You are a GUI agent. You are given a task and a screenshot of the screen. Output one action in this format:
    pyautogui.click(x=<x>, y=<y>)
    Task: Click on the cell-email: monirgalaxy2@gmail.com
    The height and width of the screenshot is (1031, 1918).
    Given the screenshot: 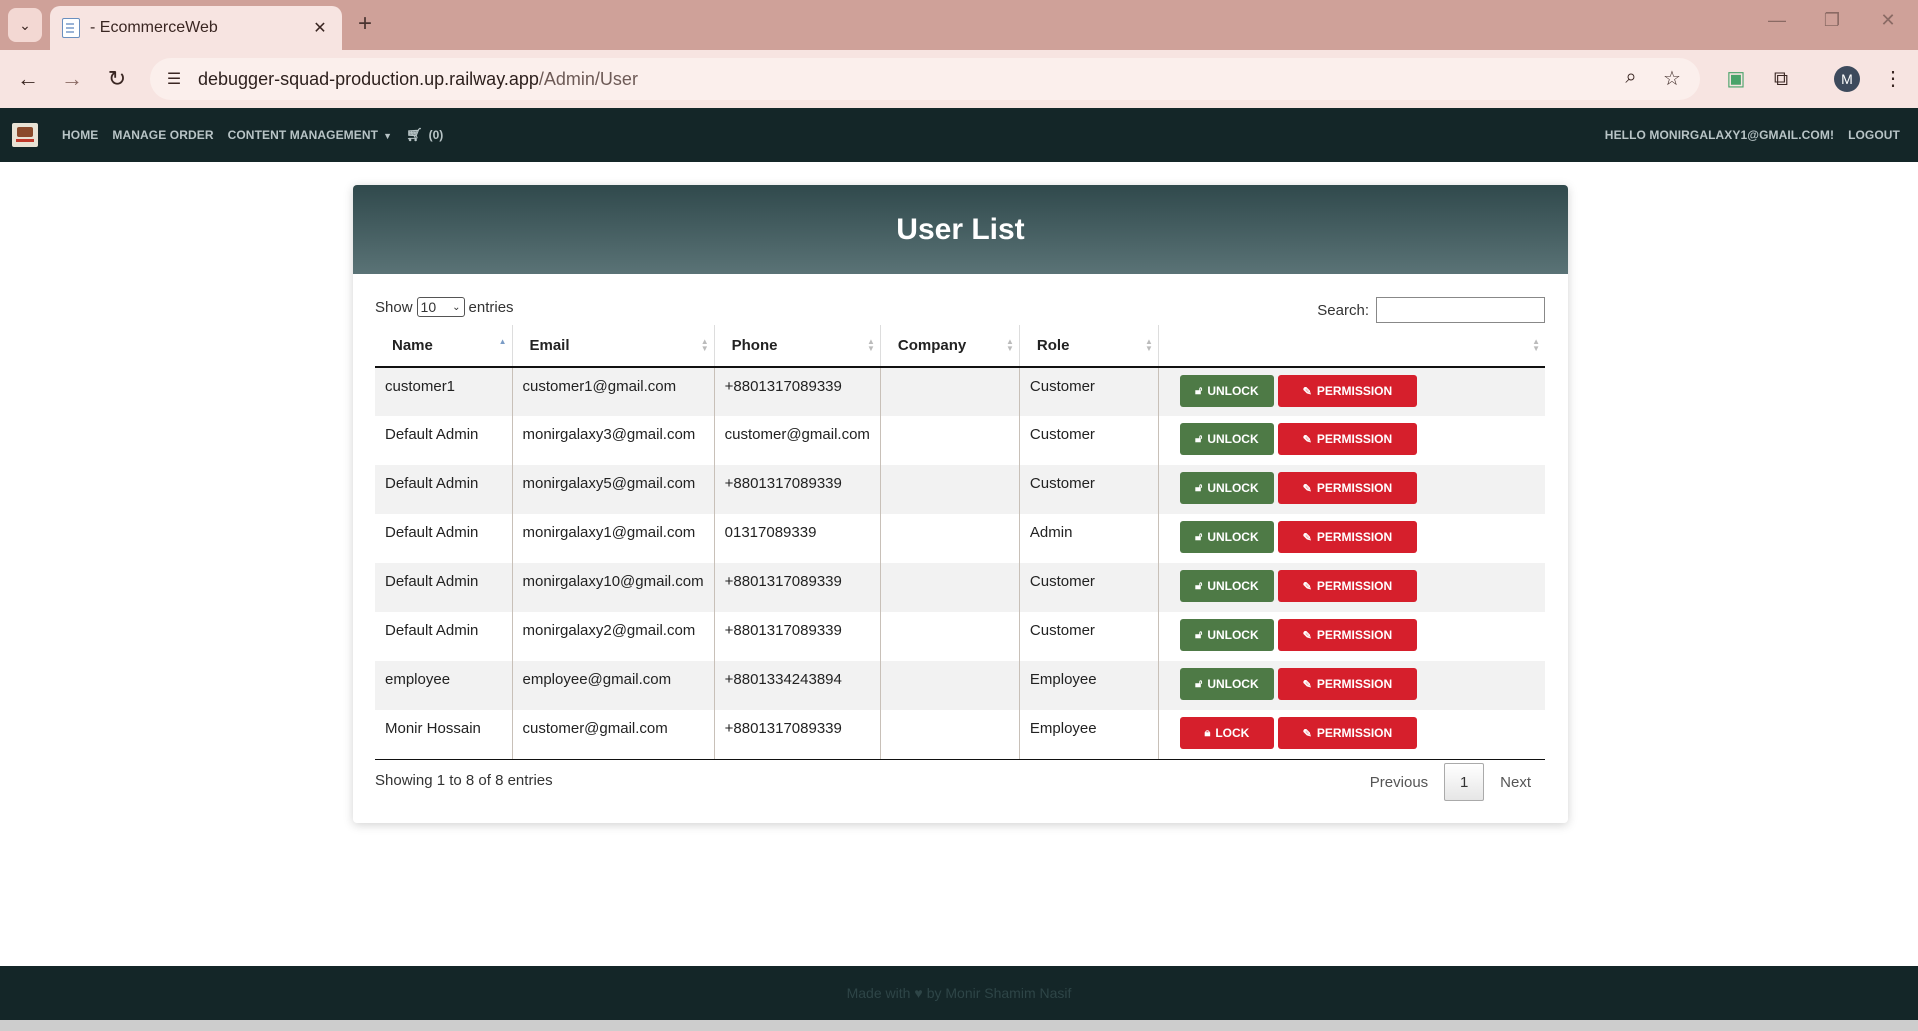 What is the action you would take?
    pyautogui.click(x=613, y=636)
    